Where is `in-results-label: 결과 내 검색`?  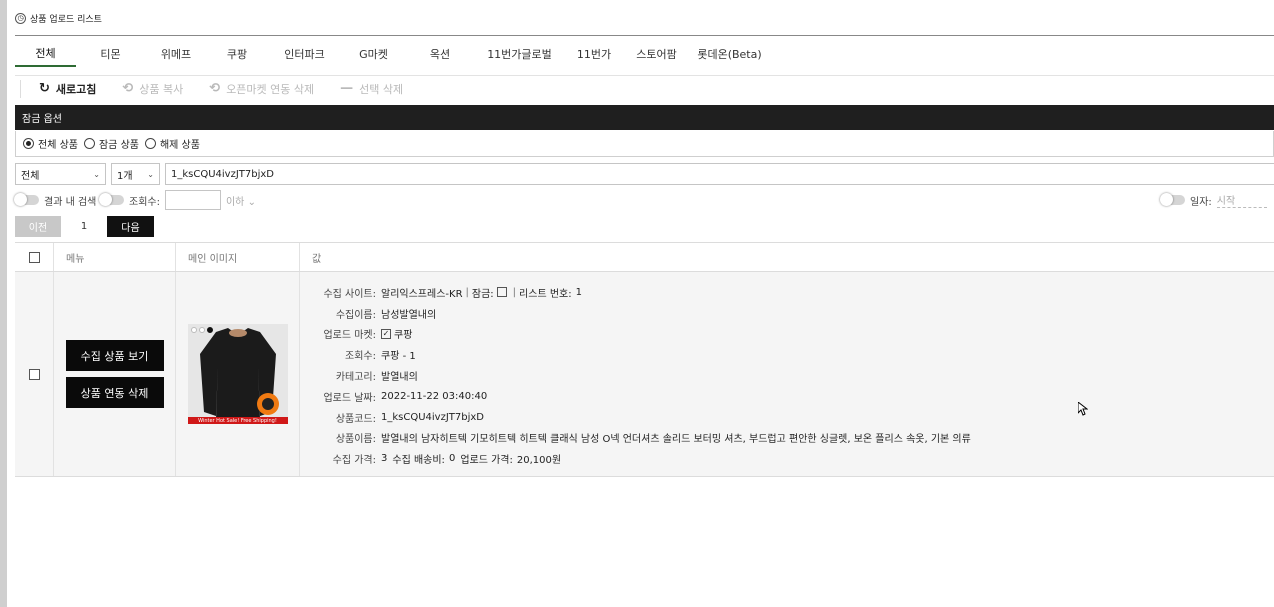 in-results-label: 결과 내 검색 is located at coordinates (70, 202).